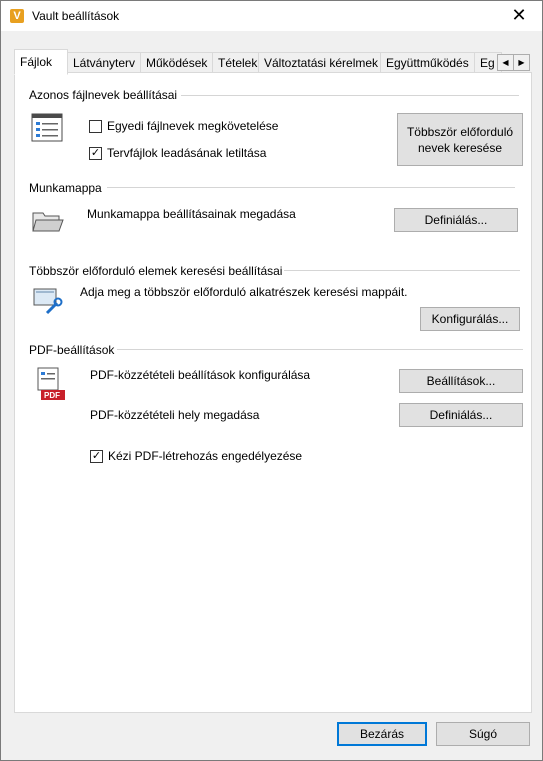  Describe the element at coordinates (193, 126) in the screenshot. I see `require-unique-names-label: Egyedi fájlnevek megkövetelése` at that location.